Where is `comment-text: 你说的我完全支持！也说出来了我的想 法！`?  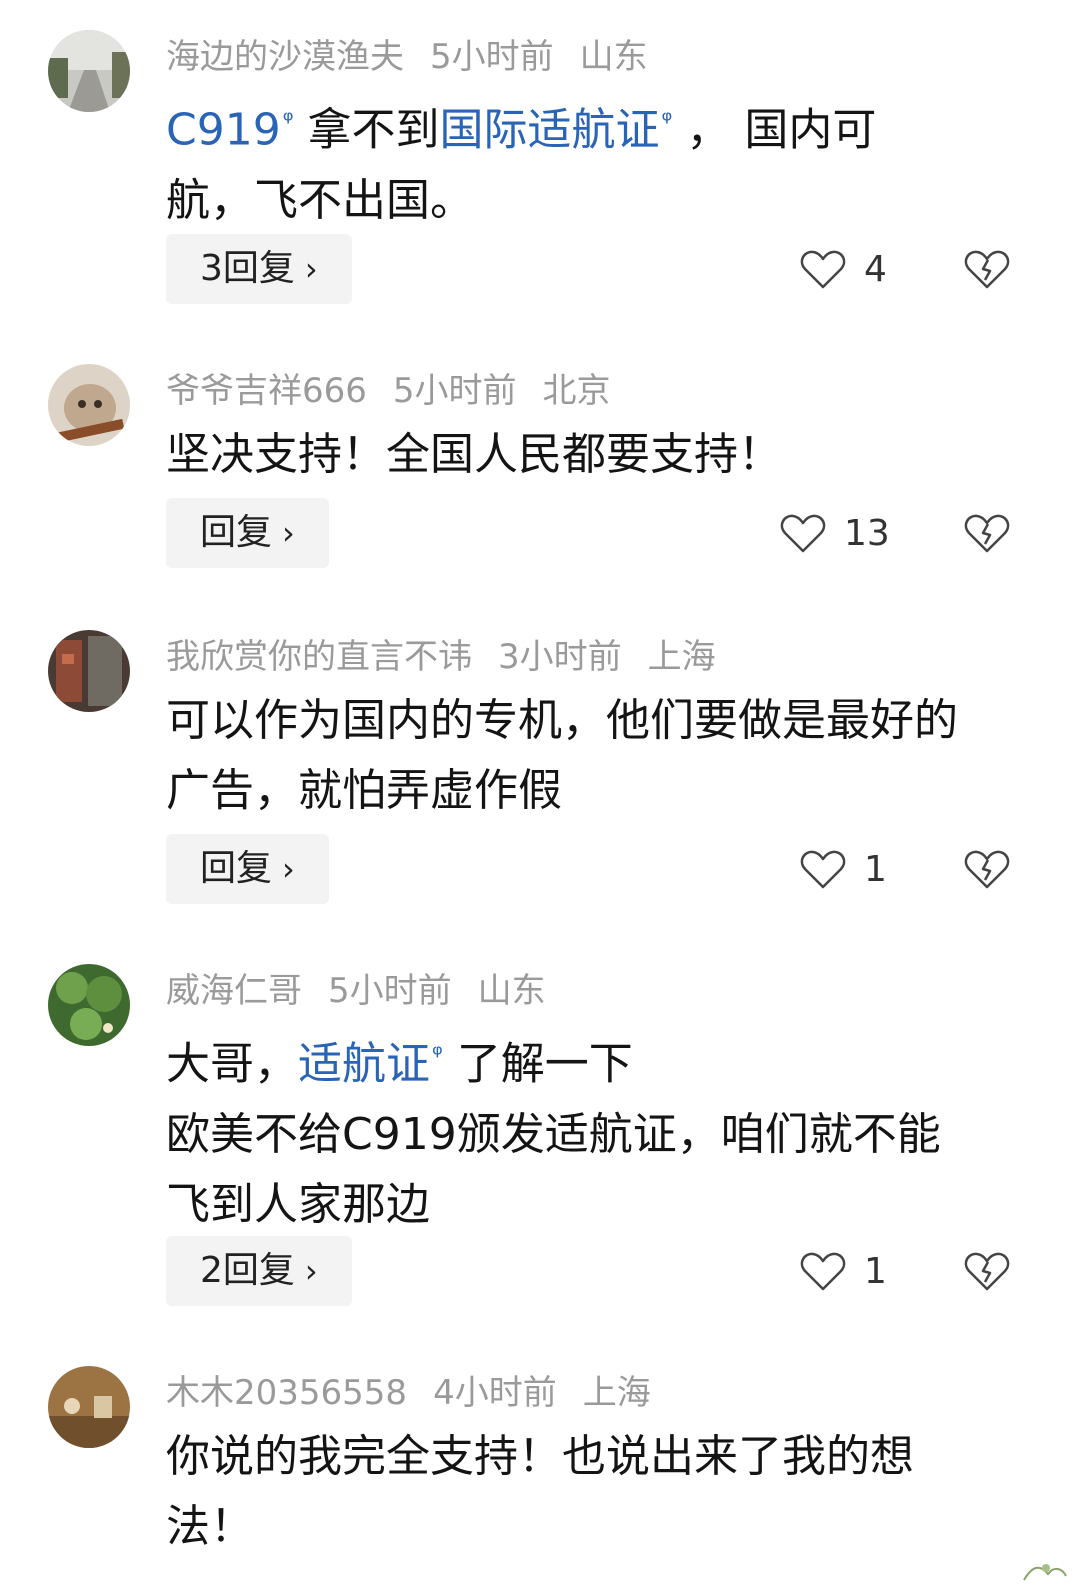 comment-text: 你说的我完全支持！也说出来了我的想 法！ is located at coordinates (593, 1492).